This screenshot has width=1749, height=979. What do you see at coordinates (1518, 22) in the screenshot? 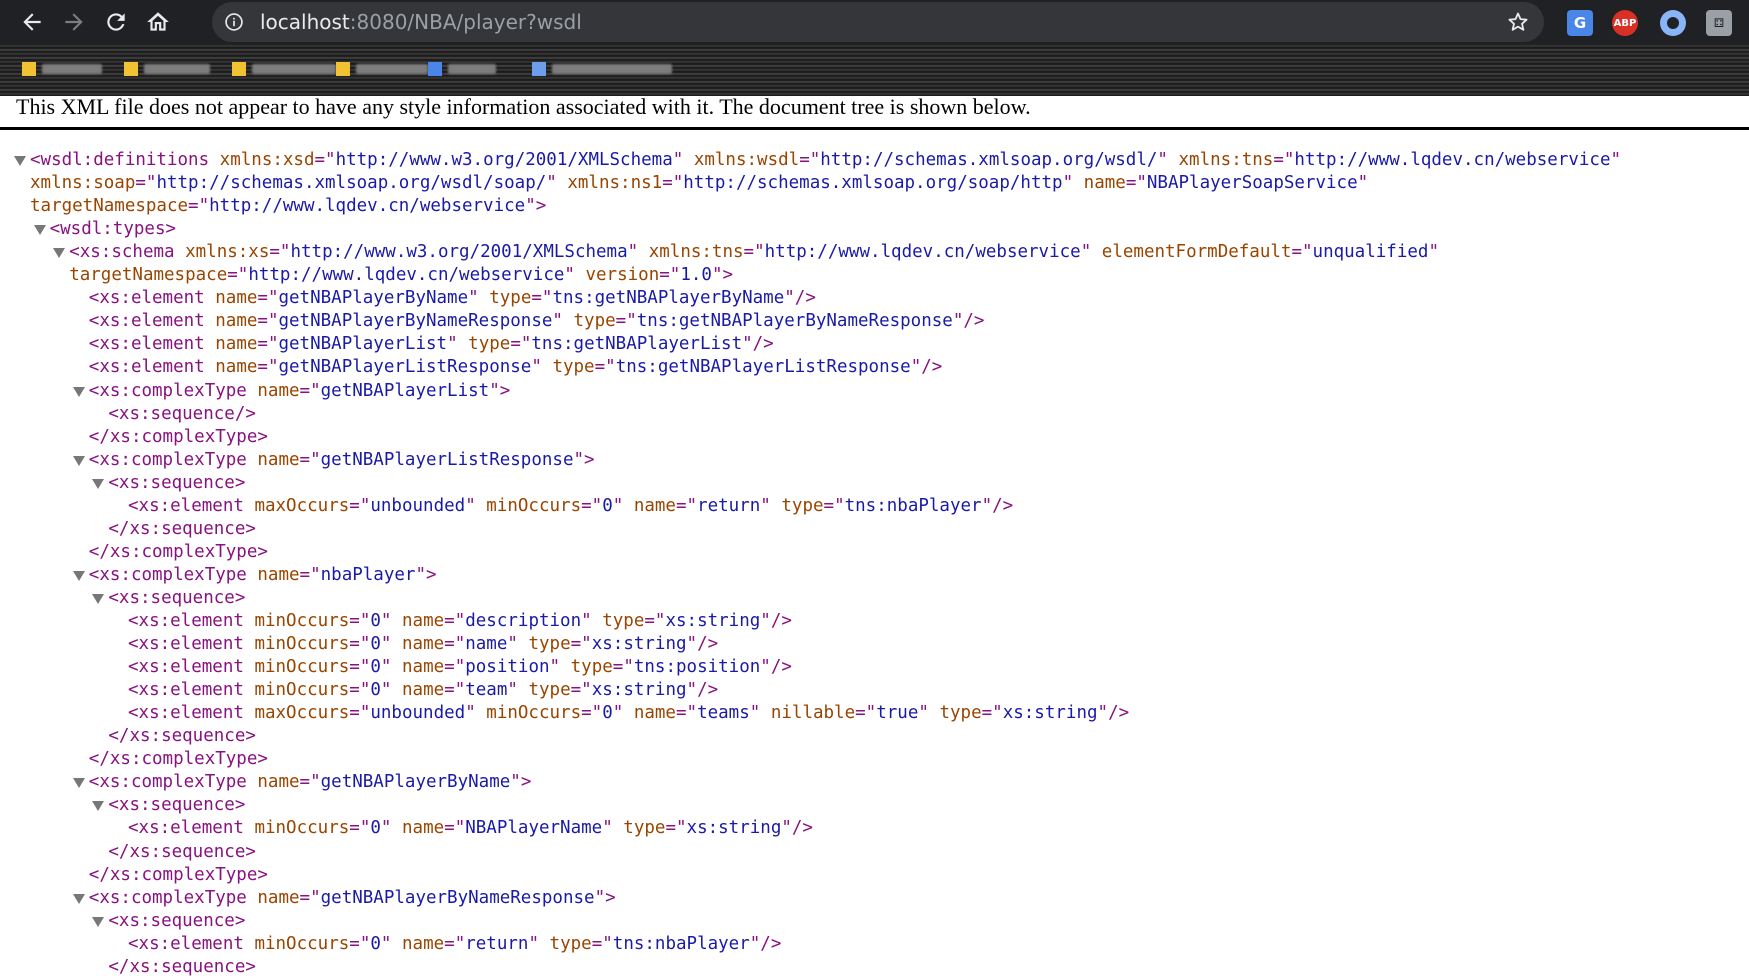
I see `bookmark-star-icon` at bounding box center [1518, 22].